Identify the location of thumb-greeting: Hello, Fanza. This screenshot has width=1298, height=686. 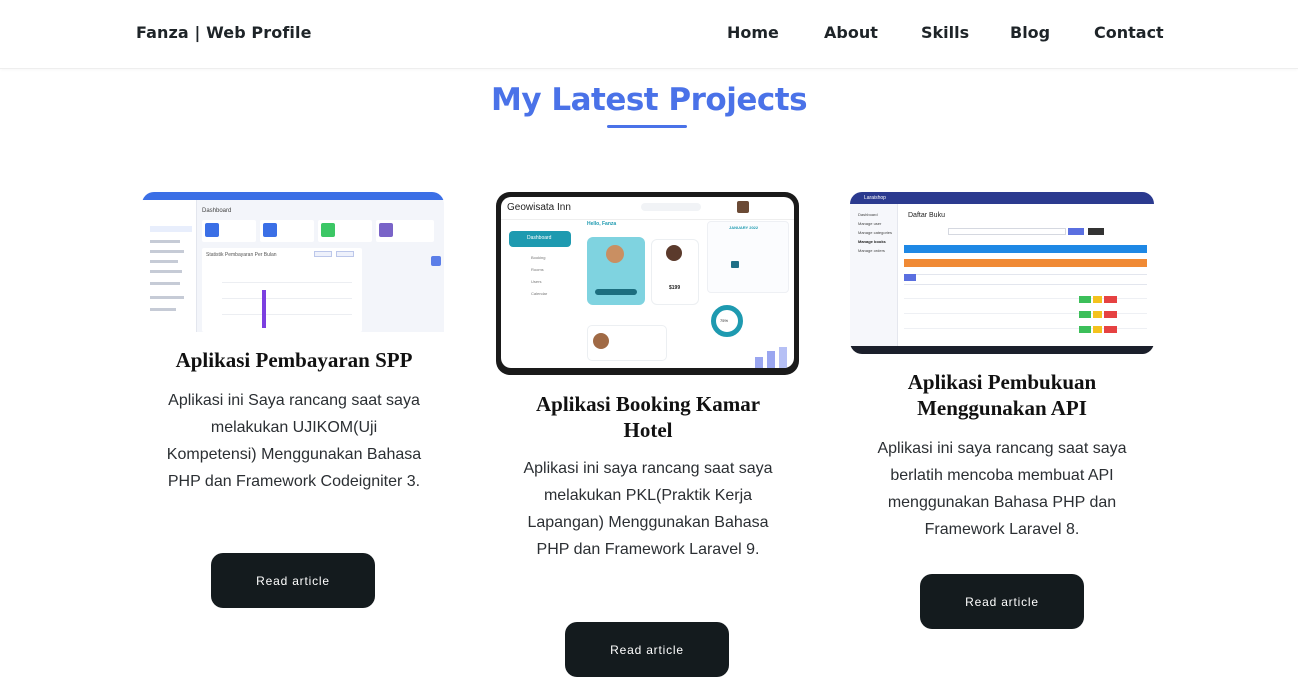
(602, 224).